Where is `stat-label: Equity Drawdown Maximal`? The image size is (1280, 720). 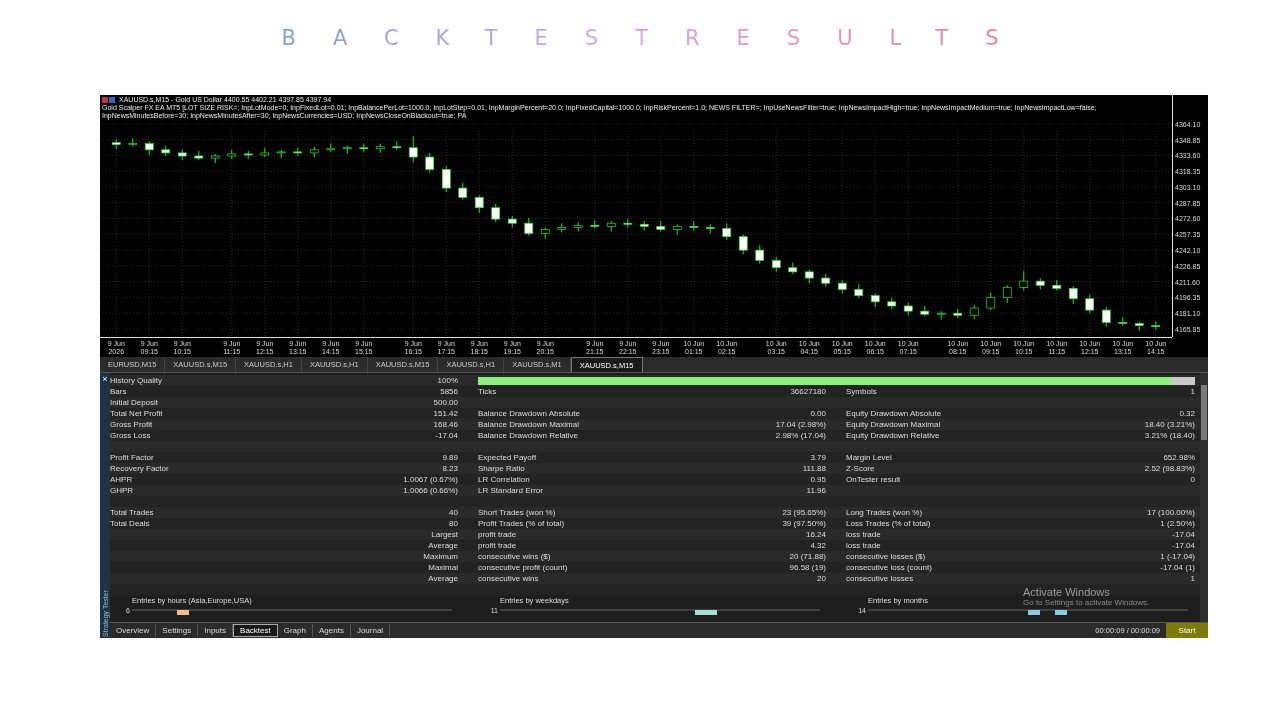 stat-label: Equity Drawdown Maximal is located at coordinates (893, 424).